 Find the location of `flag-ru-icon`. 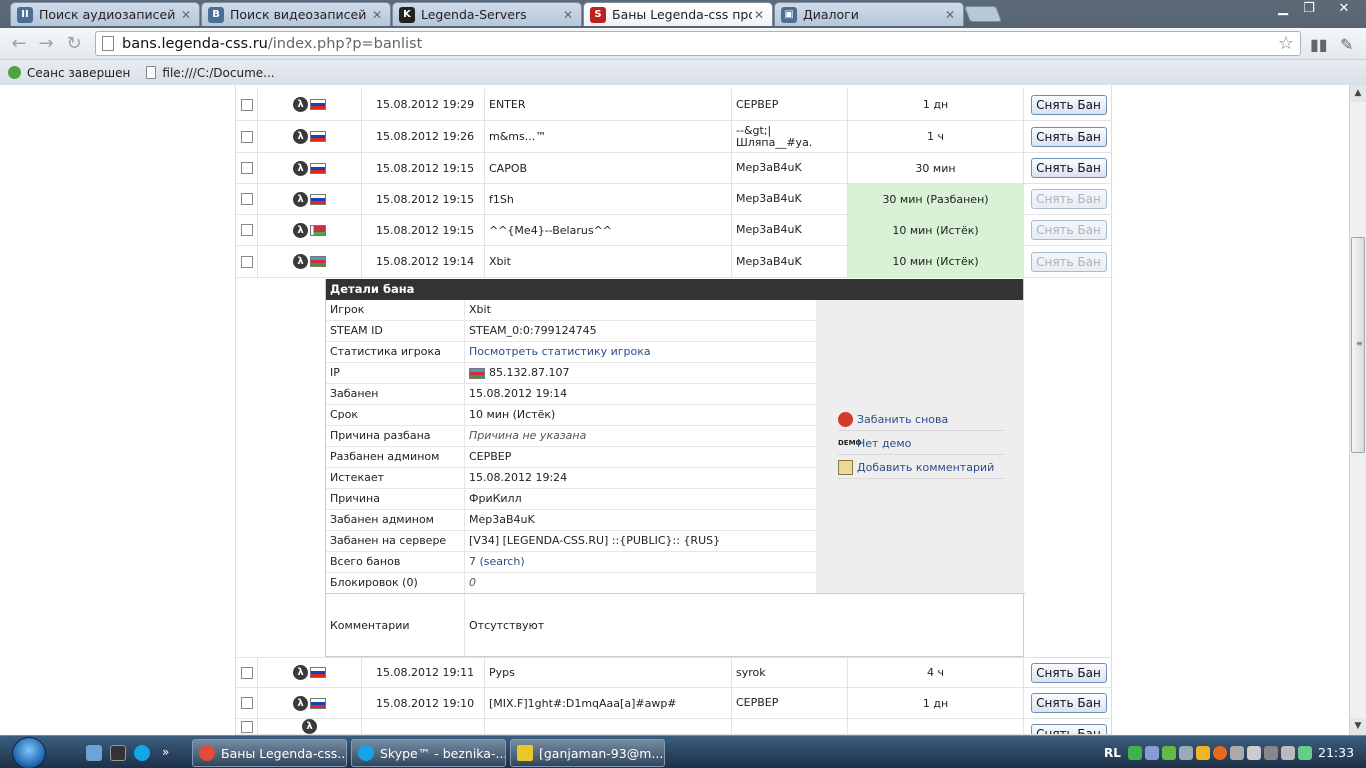

flag-ru-icon is located at coordinates (318, 168).